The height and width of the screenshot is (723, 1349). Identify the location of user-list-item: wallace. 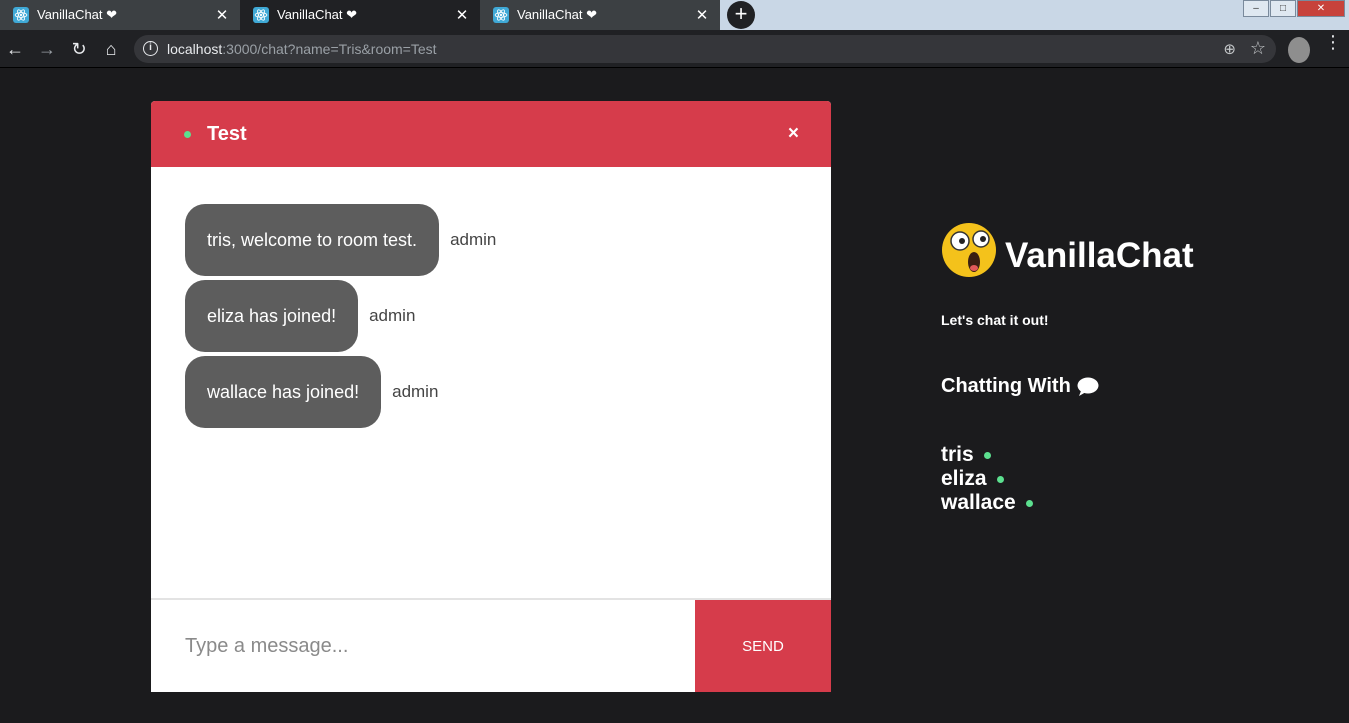
(1091, 503).